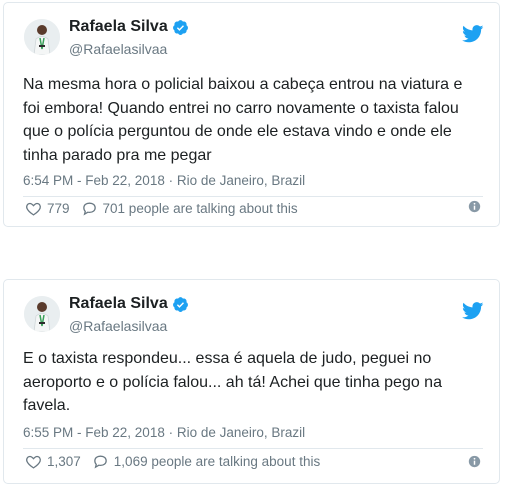  What do you see at coordinates (94, 180) in the screenshot?
I see `tweet-timestamp: 6:54 PM - Feb 22, 2018` at bounding box center [94, 180].